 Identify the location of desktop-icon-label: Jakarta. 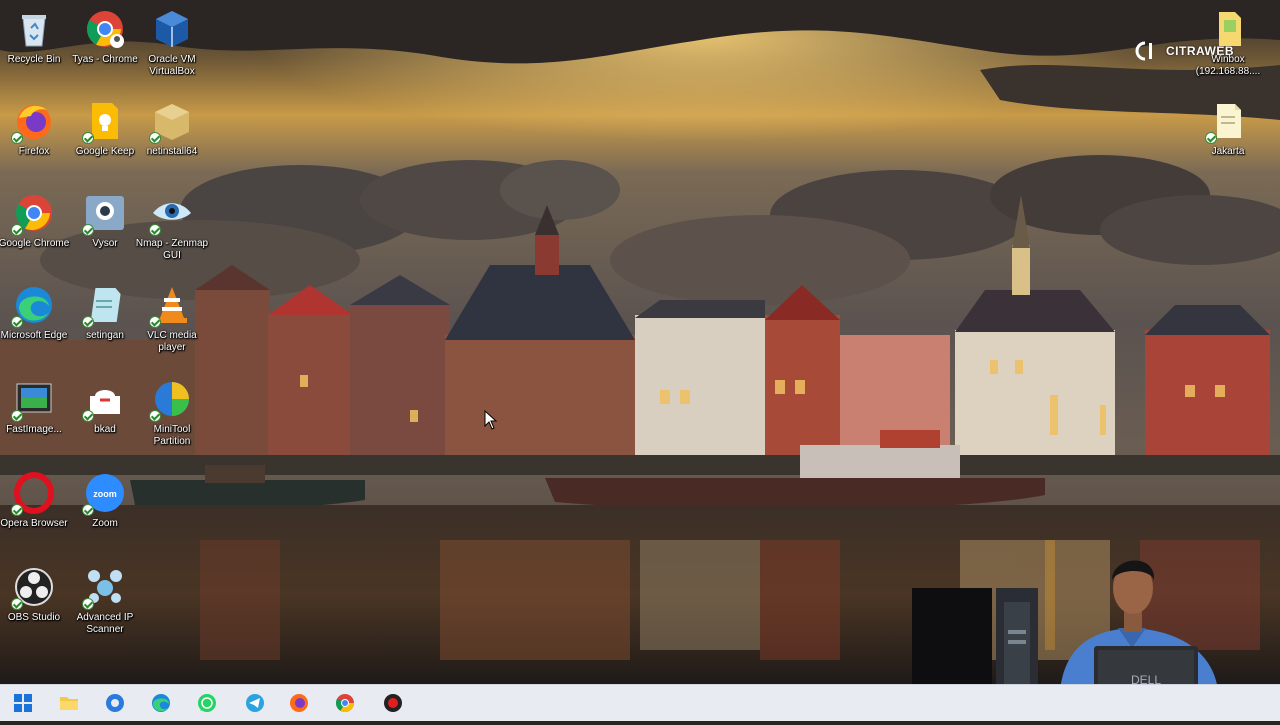
(1228, 151).